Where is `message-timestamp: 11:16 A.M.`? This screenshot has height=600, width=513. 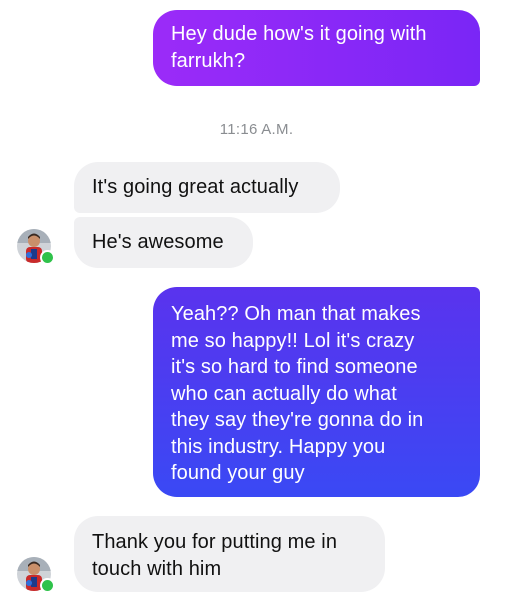 message-timestamp: 11:16 A.M. is located at coordinates (256, 129).